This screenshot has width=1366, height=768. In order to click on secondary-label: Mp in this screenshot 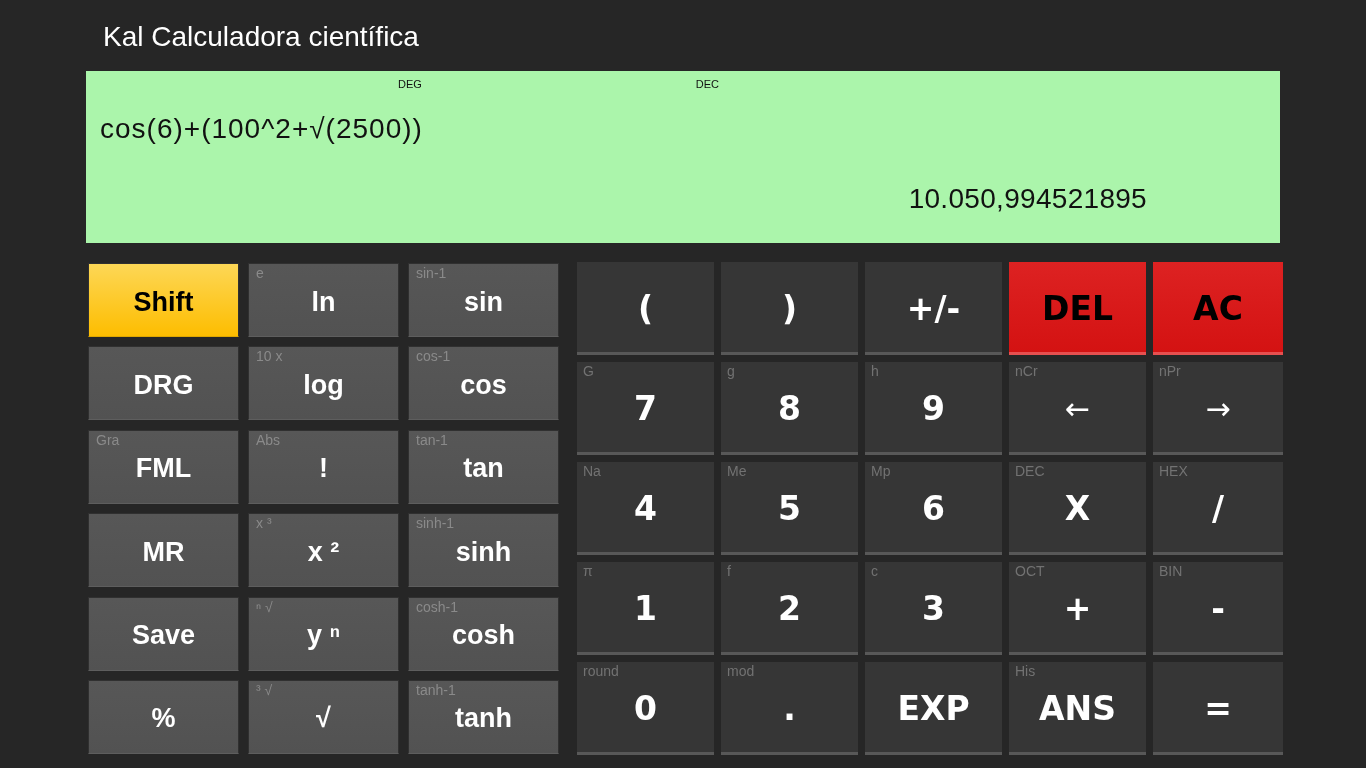, I will do `click(881, 471)`.